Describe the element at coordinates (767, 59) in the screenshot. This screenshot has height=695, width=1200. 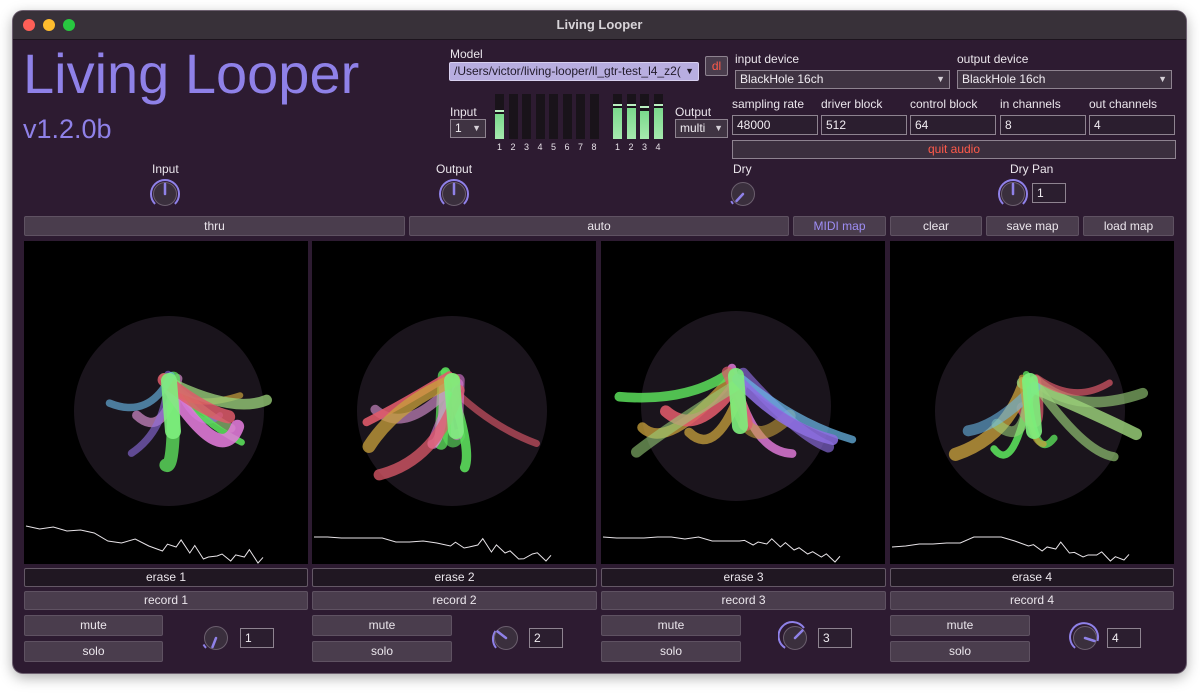
I see `input-device-label: input device` at that location.